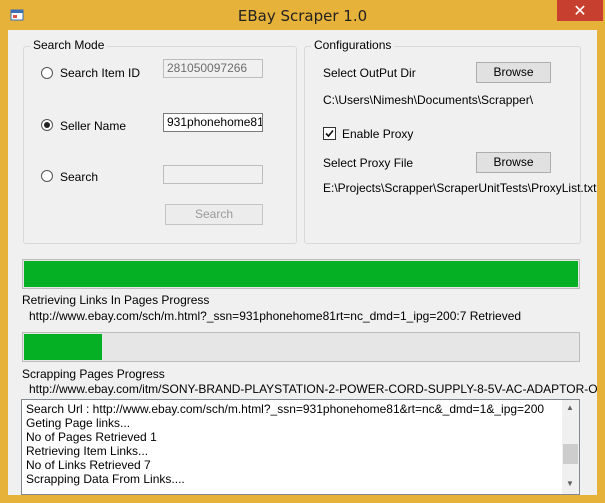 This screenshot has height=503, width=605. I want to click on log-line: No of Pages Retrieved 1, so click(91, 437).